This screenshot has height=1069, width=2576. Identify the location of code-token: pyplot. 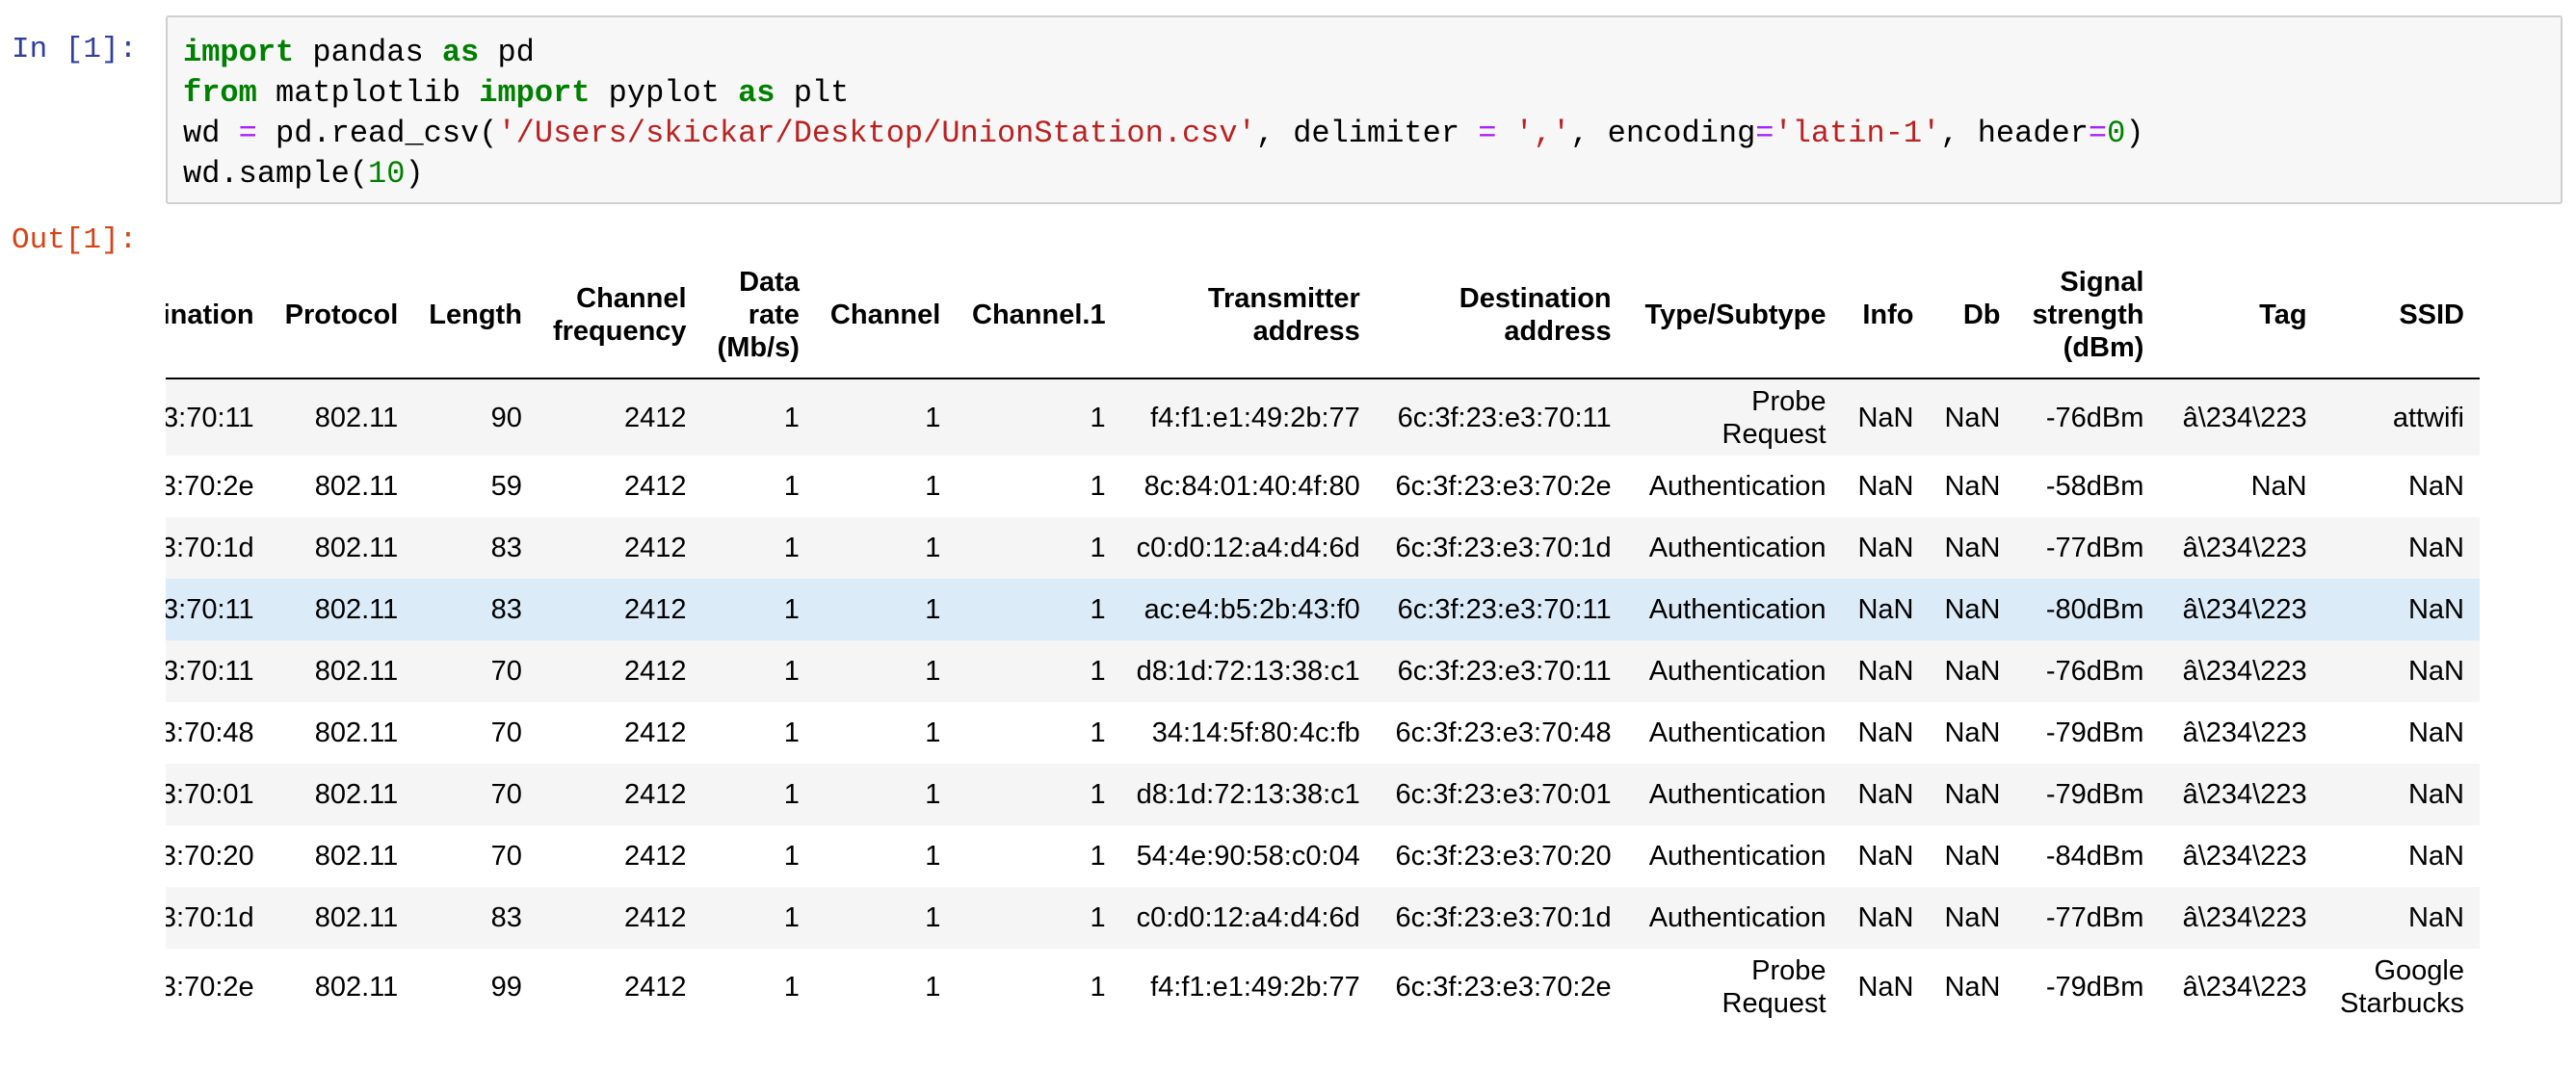
(664, 93).